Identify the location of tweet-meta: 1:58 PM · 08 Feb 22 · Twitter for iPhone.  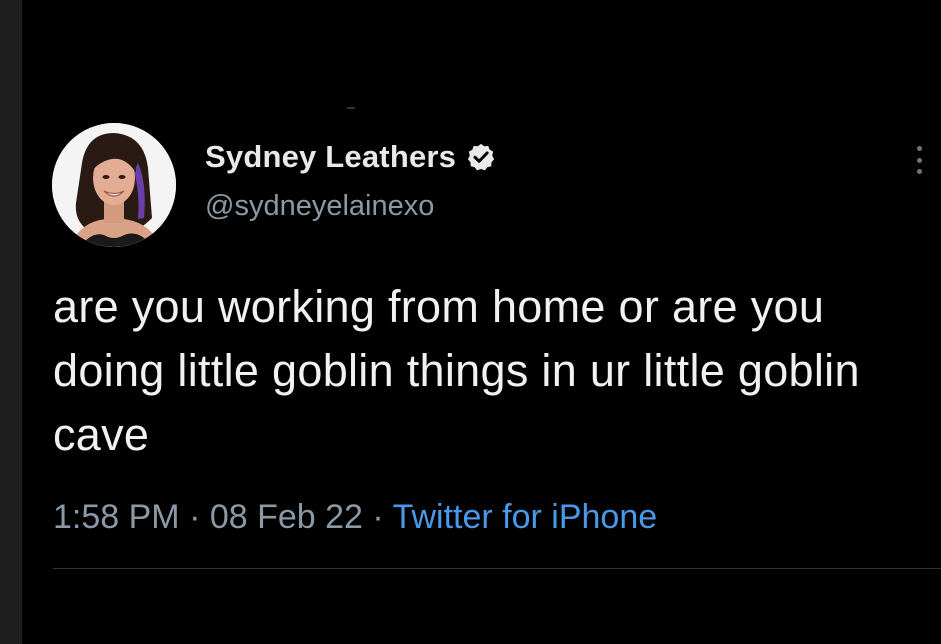
(355, 517).